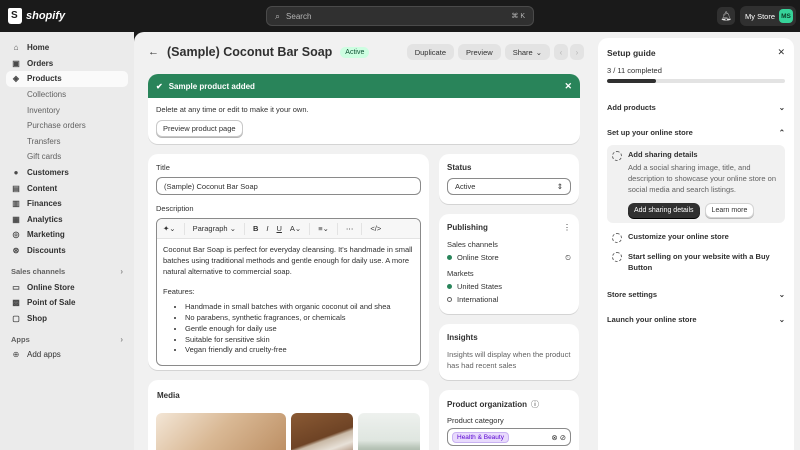 The width and height of the screenshot is (800, 450). I want to click on learn-more-button: Learn more, so click(729, 211).